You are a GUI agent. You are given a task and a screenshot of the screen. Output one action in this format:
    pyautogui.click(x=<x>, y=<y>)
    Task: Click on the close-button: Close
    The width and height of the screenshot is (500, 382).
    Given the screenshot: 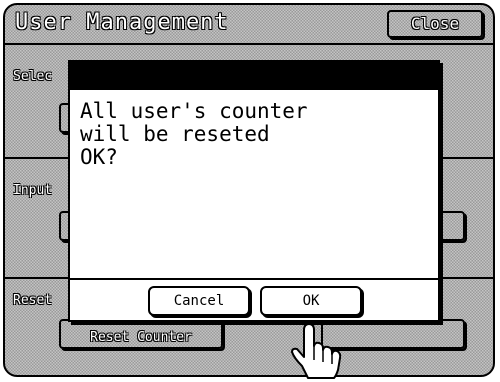 What is the action you would take?
    pyautogui.click(x=435, y=24)
    